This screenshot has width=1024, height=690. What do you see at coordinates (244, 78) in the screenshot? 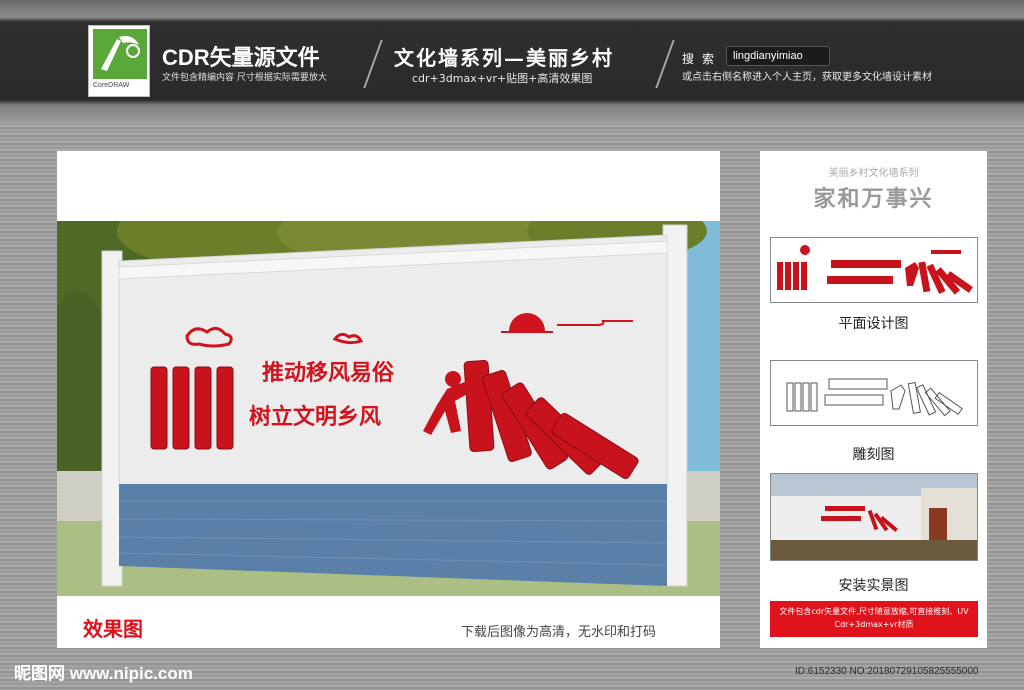
I see `brand-subtitle: 文件包含精编内容 尺寸根据实际需要放大` at bounding box center [244, 78].